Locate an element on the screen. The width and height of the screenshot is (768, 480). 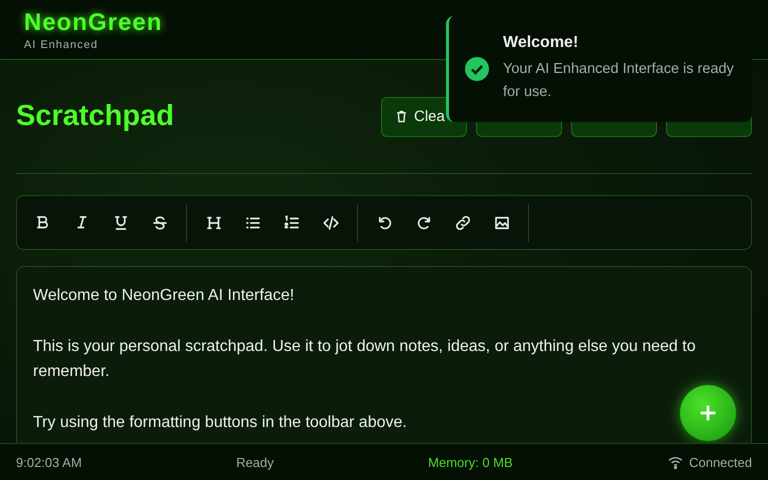
strike-icon is located at coordinates (159, 223).